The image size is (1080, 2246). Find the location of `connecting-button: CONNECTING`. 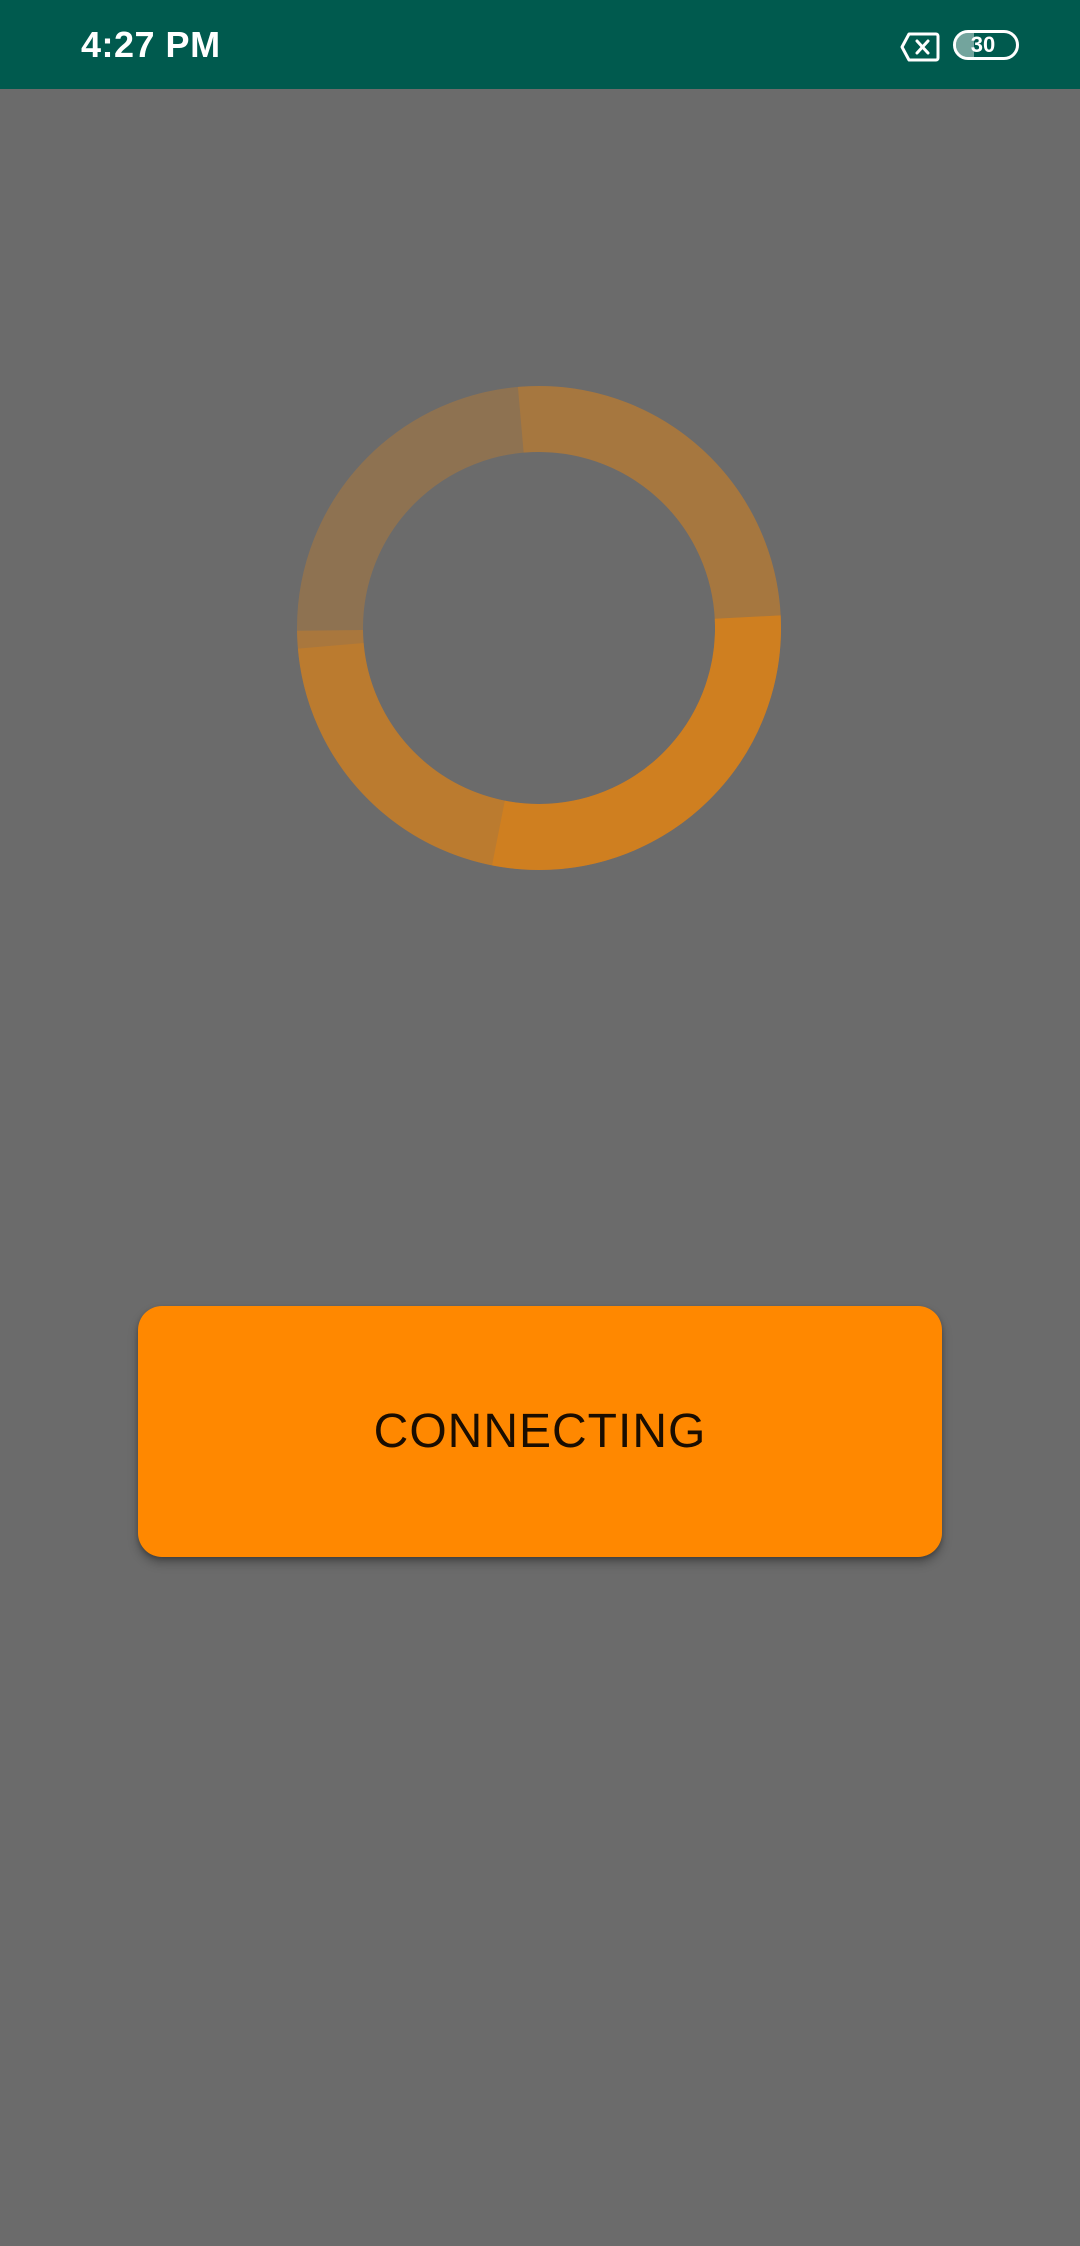

connecting-button: CONNECTING is located at coordinates (540, 1431).